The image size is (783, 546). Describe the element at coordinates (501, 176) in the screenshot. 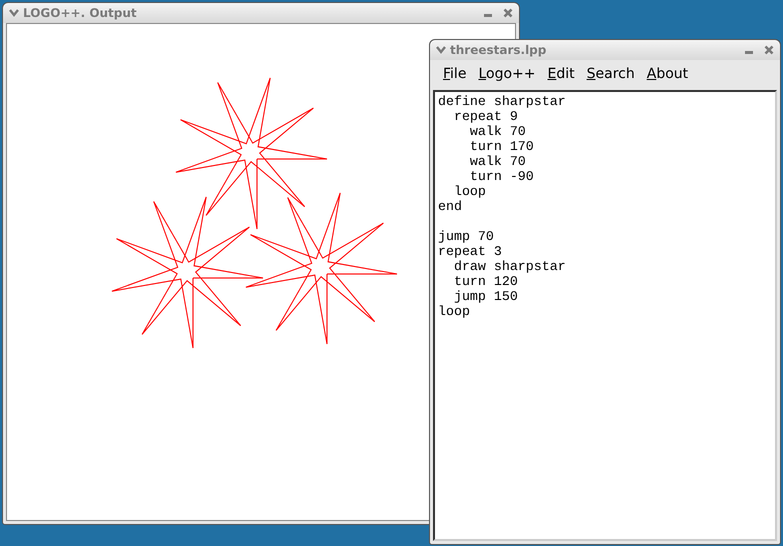

I see `code-line: turn -90` at that location.